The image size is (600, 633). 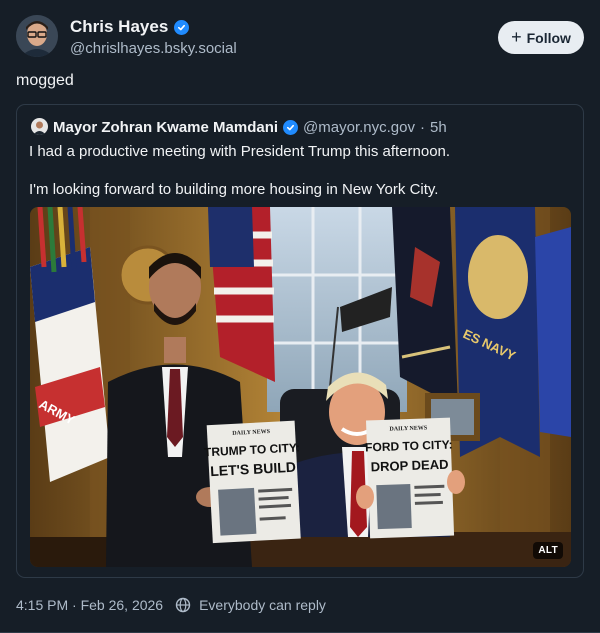 What do you see at coordinates (153, 48) in the screenshot?
I see `author-handle: @chrislhayes.bsky.social` at bounding box center [153, 48].